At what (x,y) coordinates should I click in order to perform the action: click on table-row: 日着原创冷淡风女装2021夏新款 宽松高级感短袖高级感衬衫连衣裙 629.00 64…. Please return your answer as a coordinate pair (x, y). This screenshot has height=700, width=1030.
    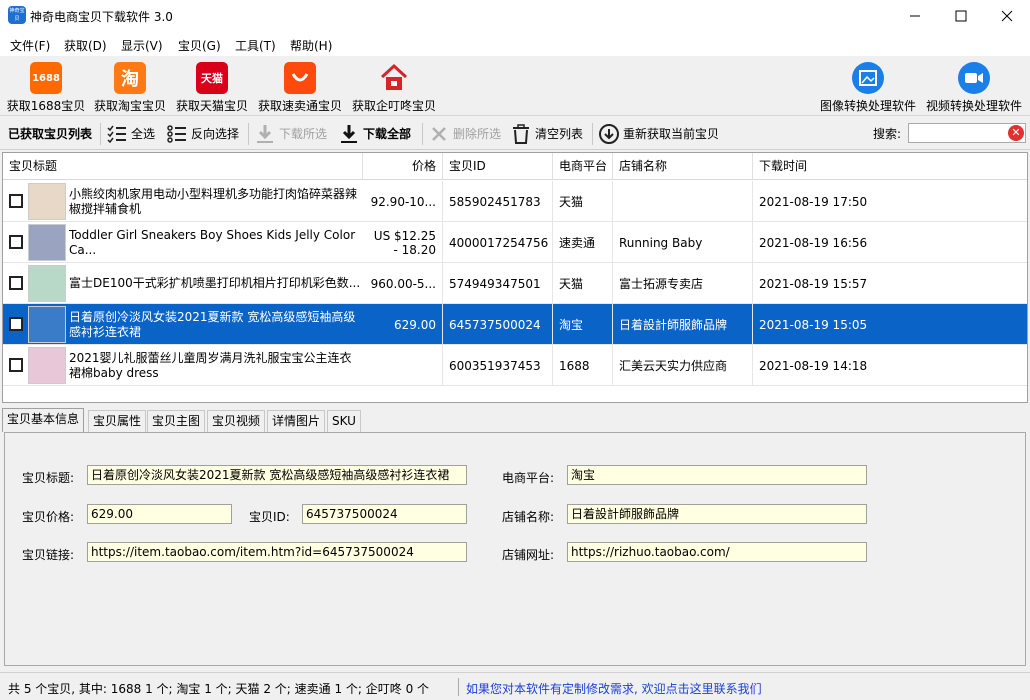
    Looking at the image, I should click on (515, 324).